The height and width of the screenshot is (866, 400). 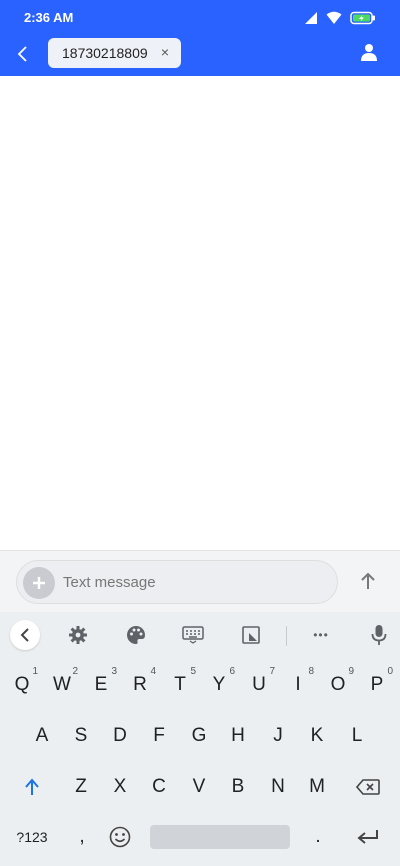 What do you see at coordinates (219, 685) in the screenshot?
I see `key-y: Y6` at bounding box center [219, 685].